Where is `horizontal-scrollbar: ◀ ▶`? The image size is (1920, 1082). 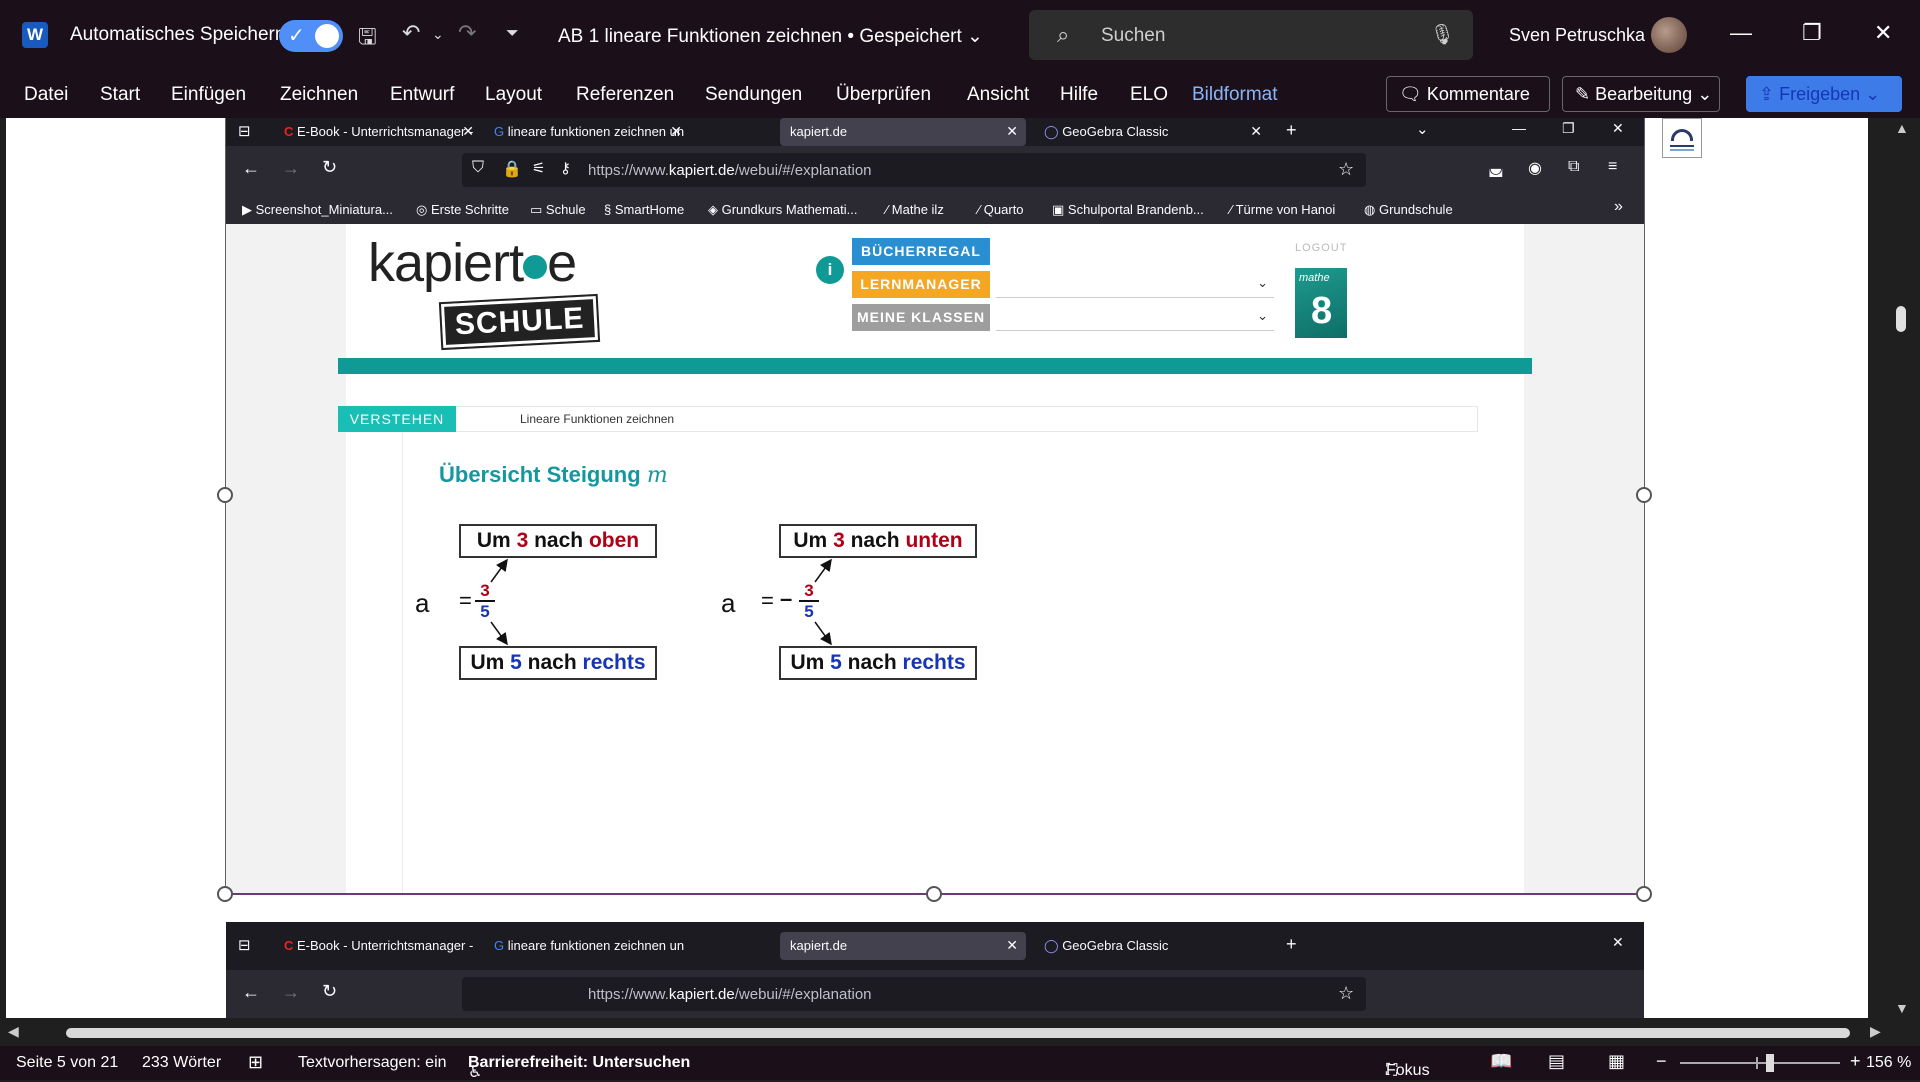 horizontal-scrollbar: ◀ ▶ is located at coordinates (942, 1032).